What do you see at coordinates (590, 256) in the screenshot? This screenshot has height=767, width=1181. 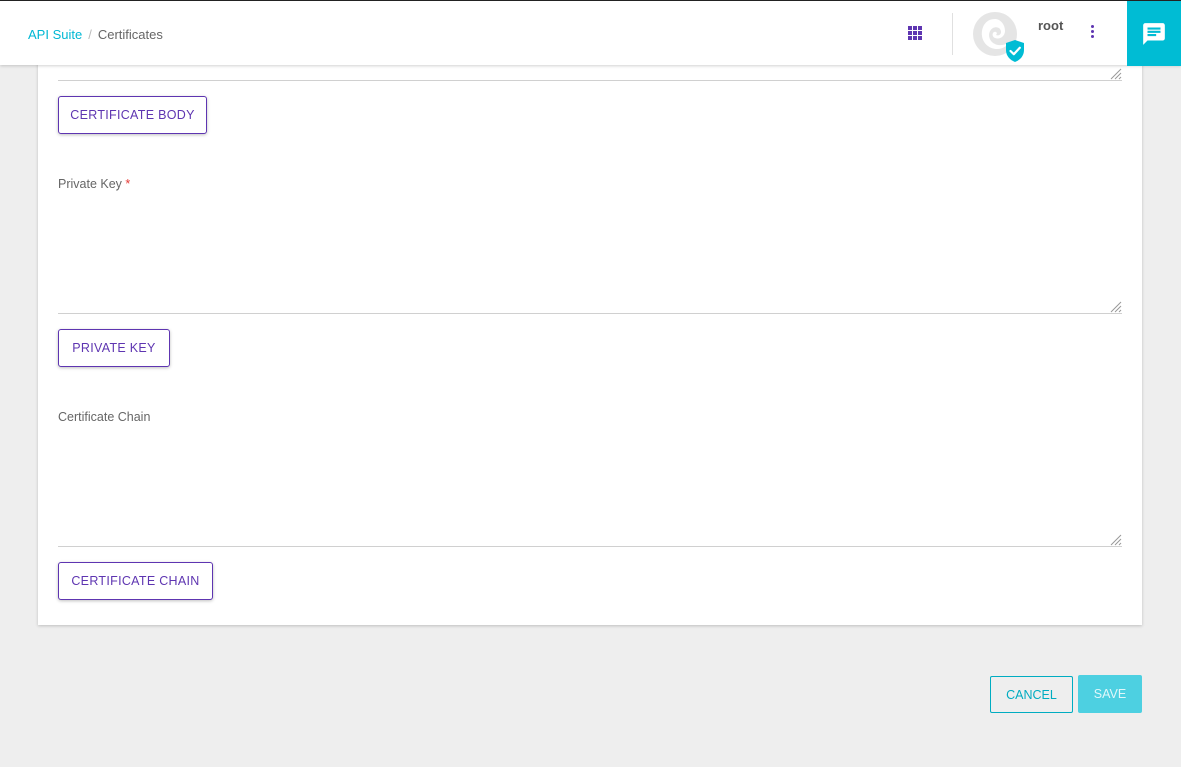 I see `private-key-textarea` at bounding box center [590, 256].